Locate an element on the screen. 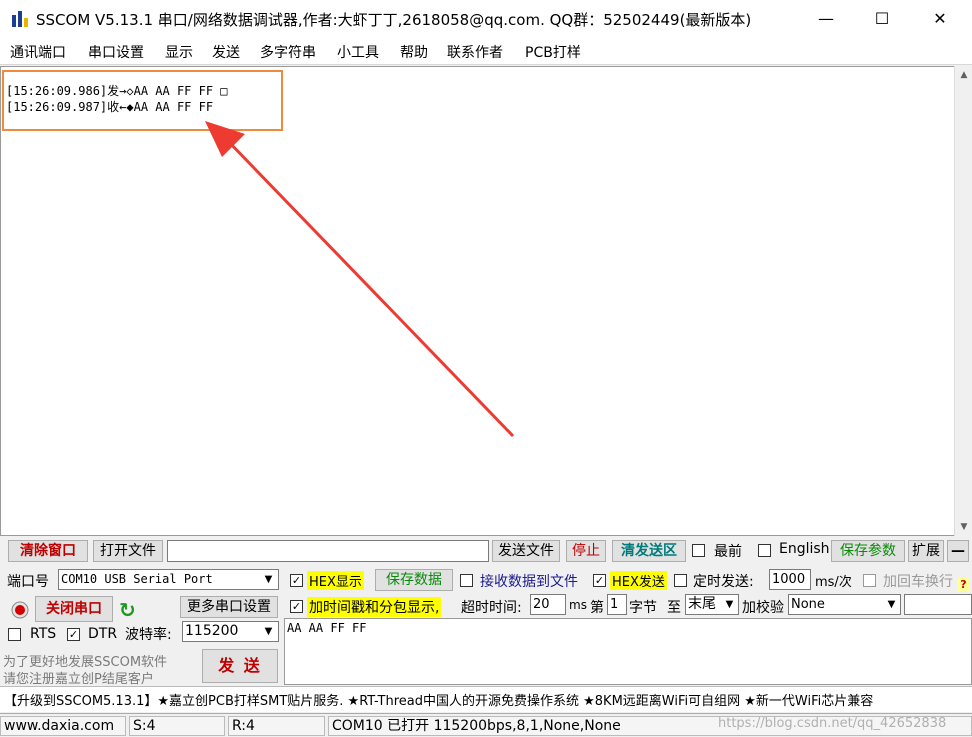  timeout-label: 超时时间: is located at coordinates (491, 608).